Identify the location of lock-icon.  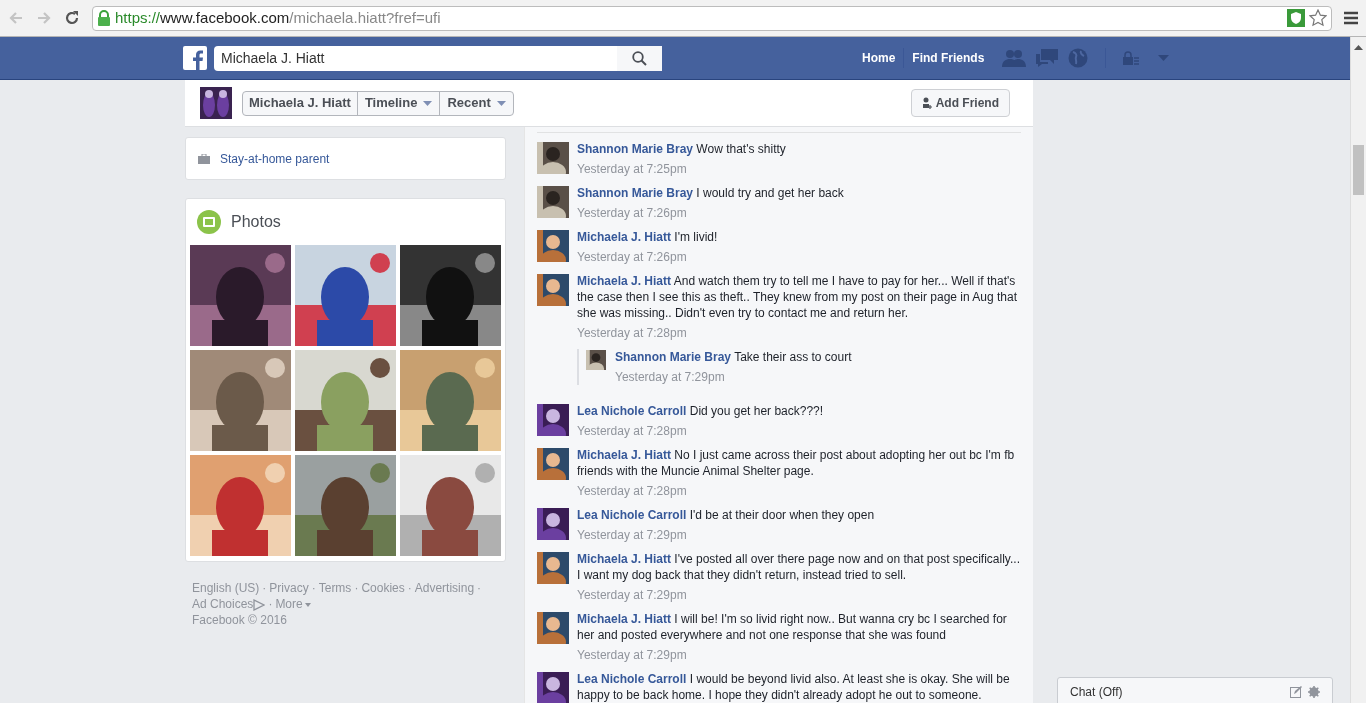
(104, 18).